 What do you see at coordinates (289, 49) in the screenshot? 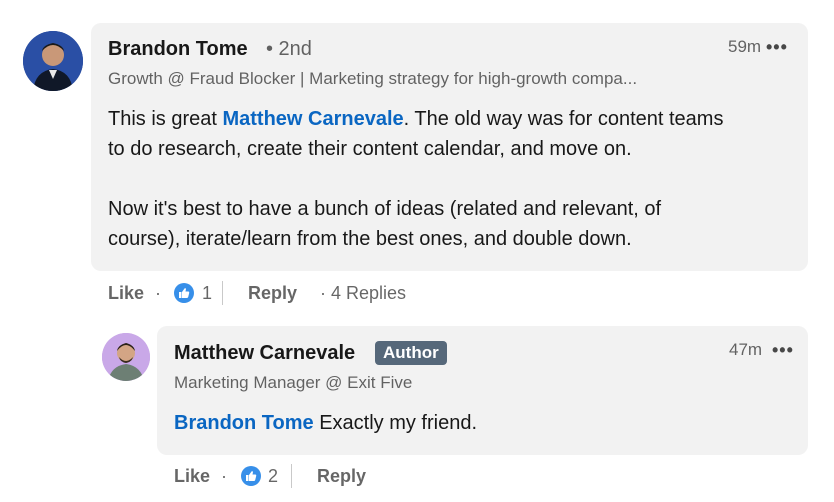
I see `connection-degree: • 2nd` at bounding box center [289, 49].